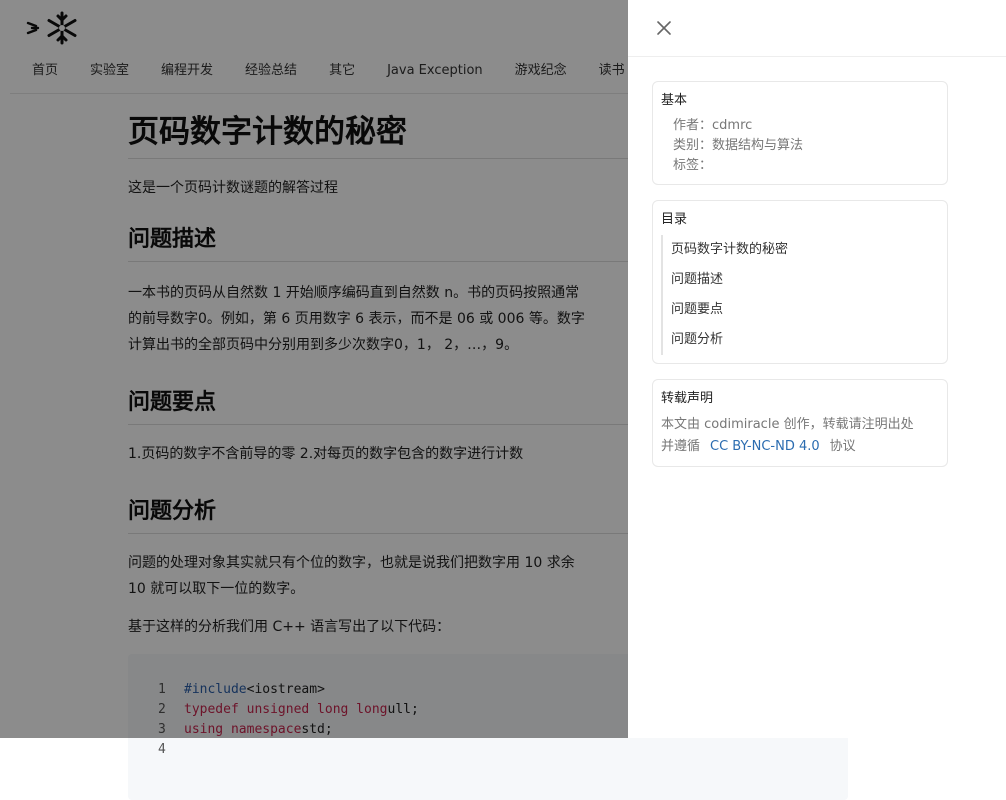  Describe the element at coordinates (674, 100) in the screenshot. I see `basic-title: 基本` at that location.